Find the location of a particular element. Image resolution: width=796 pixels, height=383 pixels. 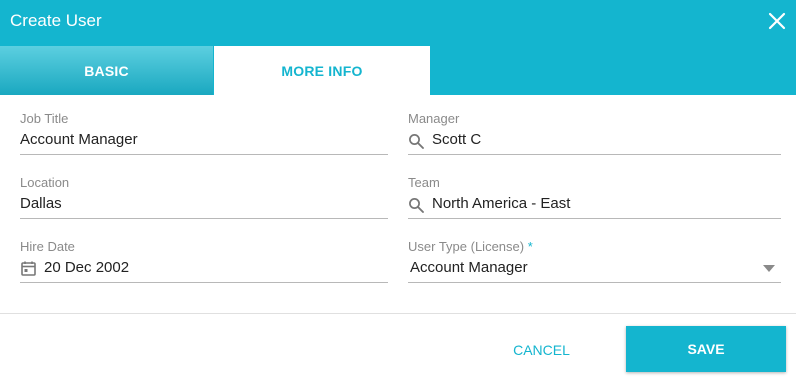

team-label: Team is located at coordinates (424, 182).